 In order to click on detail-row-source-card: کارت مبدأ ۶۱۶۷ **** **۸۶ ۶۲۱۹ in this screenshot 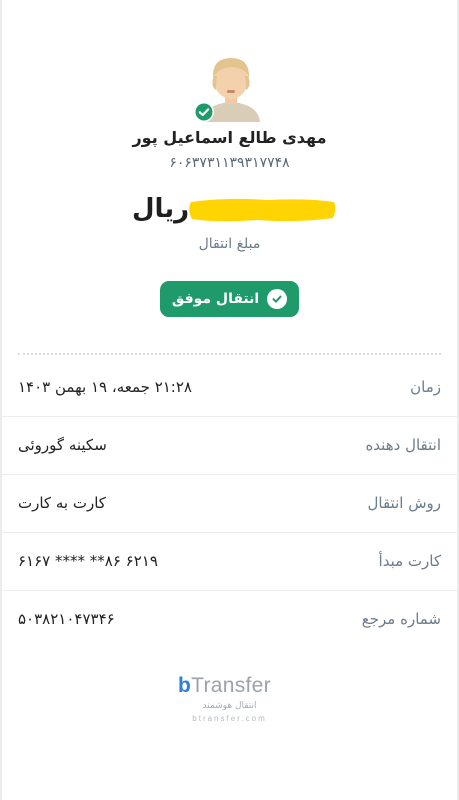, I will do `click(229, 561)`.